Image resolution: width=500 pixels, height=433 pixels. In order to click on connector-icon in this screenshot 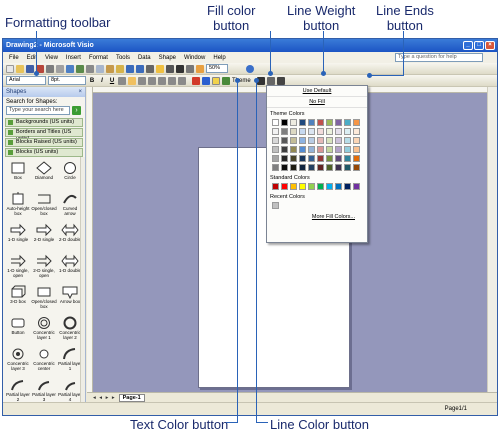, I will do `click(150, 68)`.